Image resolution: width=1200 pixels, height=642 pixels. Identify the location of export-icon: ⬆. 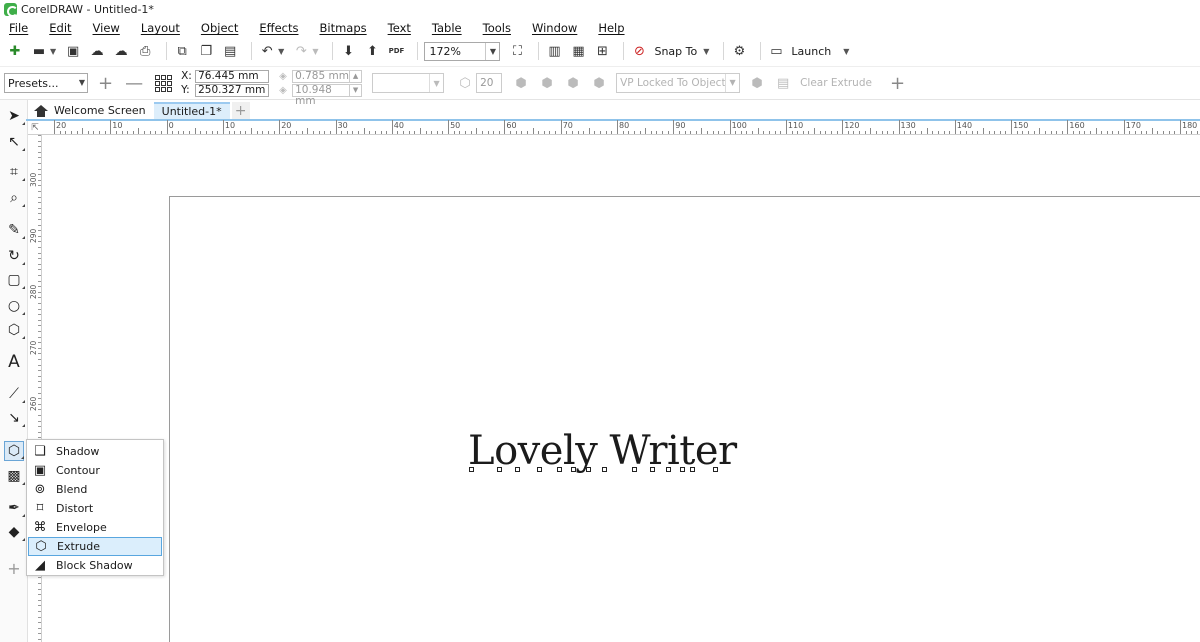
(372, 51).